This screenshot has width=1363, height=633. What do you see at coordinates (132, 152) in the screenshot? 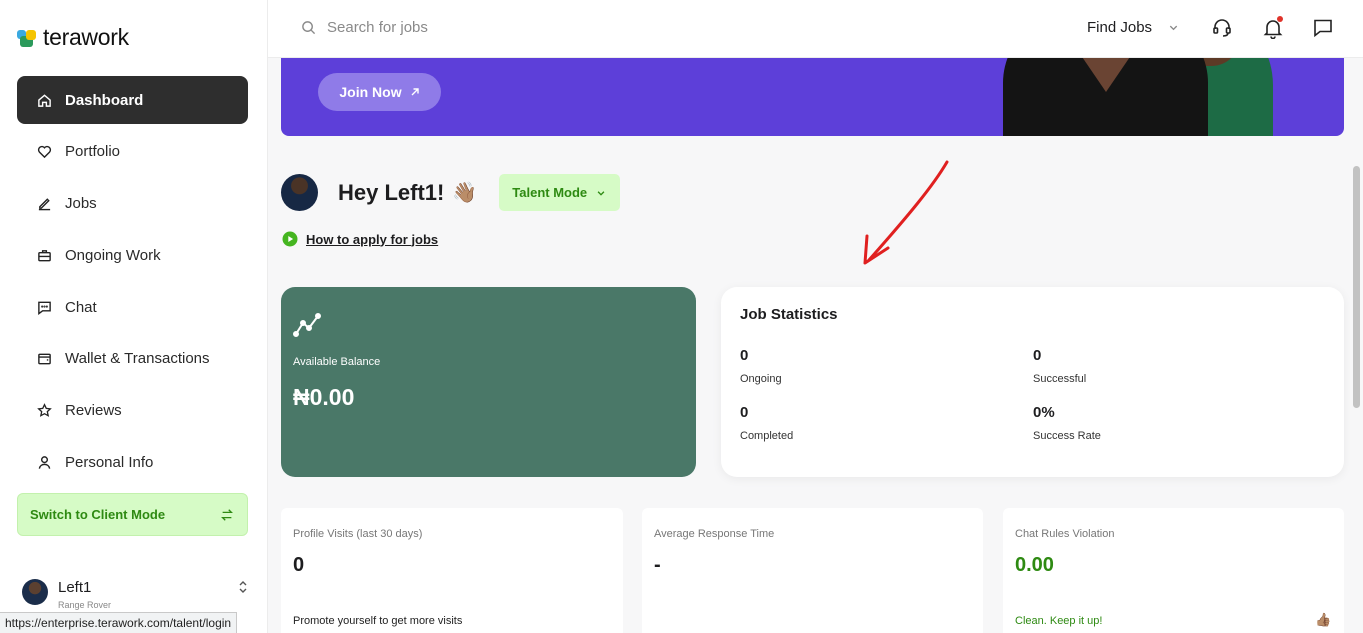
I see `sidebar-item-portfolio: Portfolio` at bounding box center [132, 152].